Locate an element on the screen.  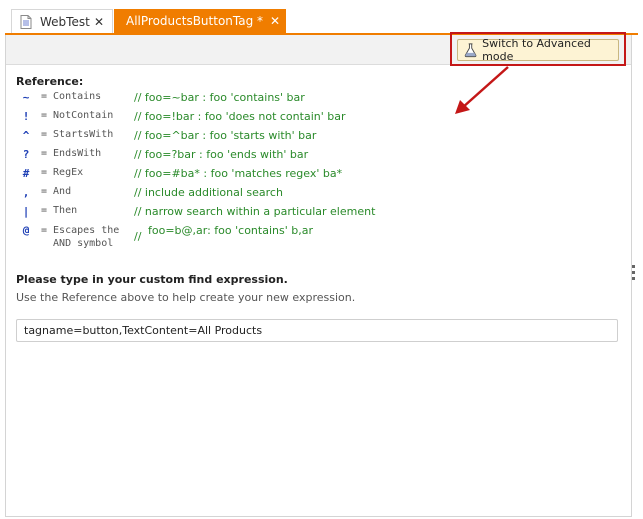
reference-symbol: @ is located at coordinates (26, 230).